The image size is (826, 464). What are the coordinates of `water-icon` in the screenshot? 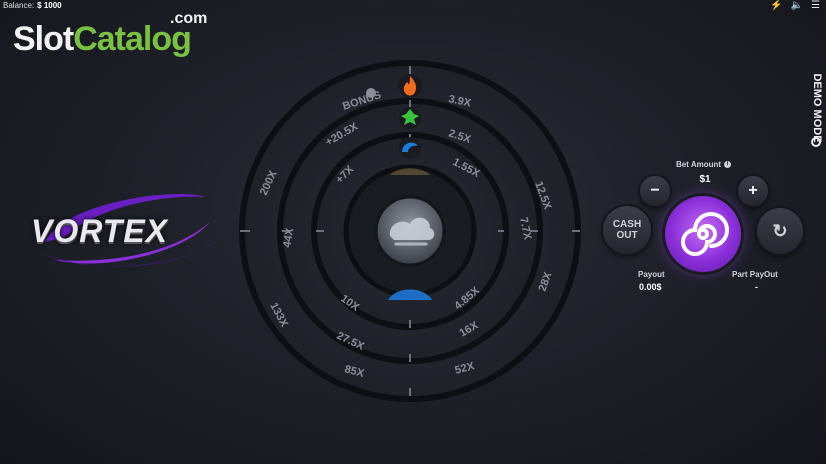 It's located at (410, 148).